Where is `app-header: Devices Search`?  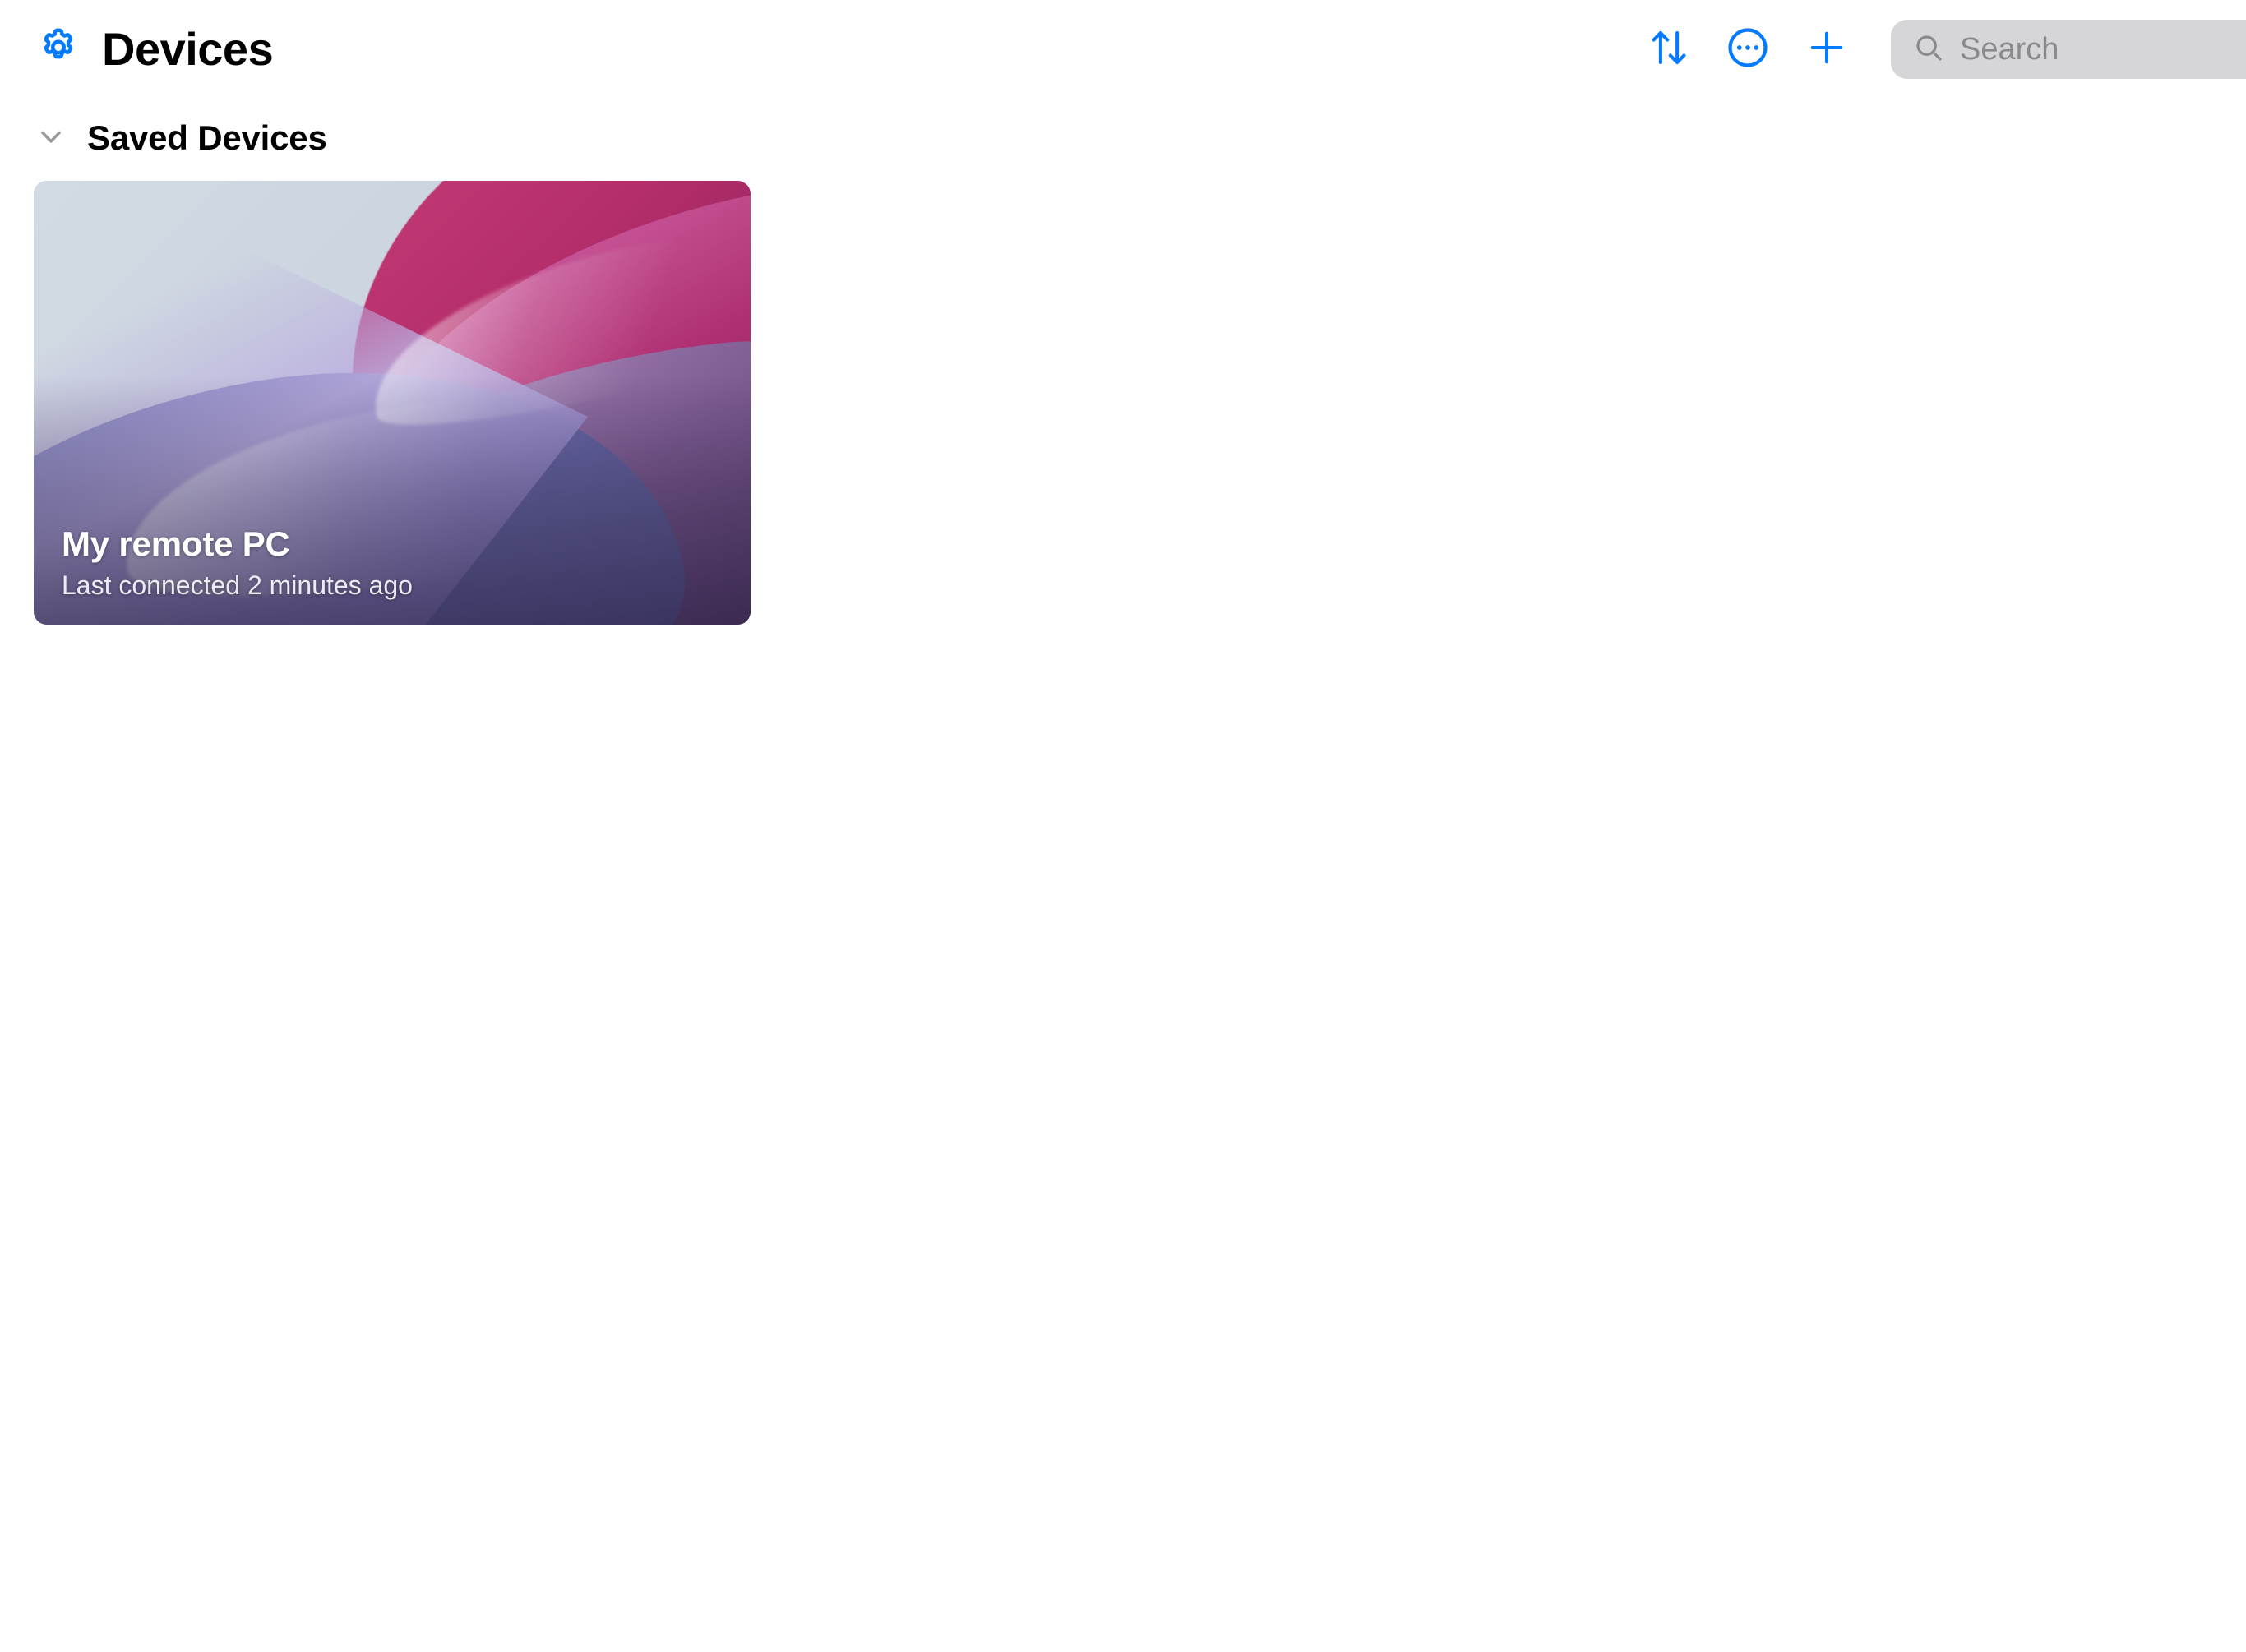 app-header: Devices Search is located at coordinates (1123, 49).